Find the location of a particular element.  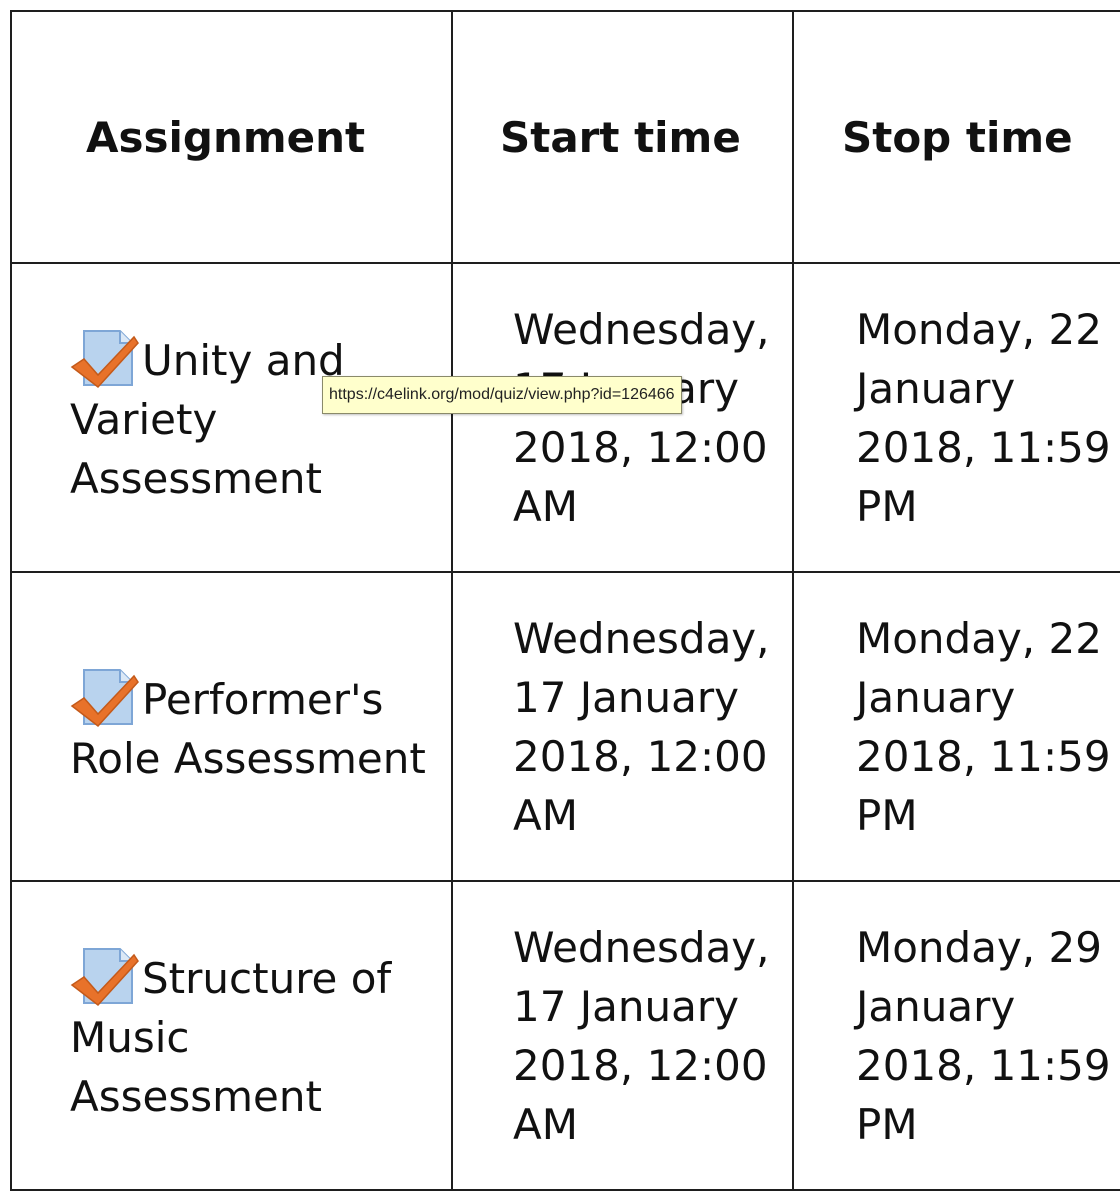

quiz-link-unity-variety: Unity and Variety Assessment is located at coordinates (207, 416).